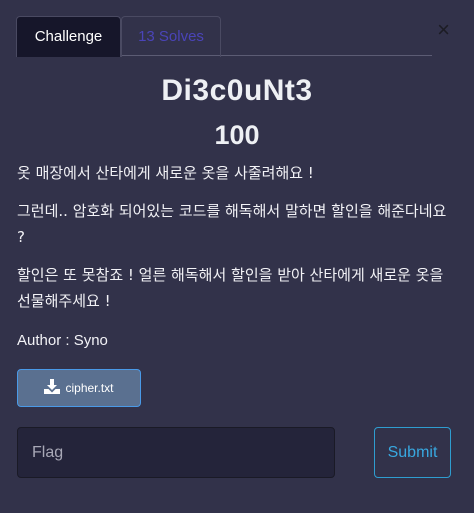 The height and width of the screenshot is (513, 474). What do you see at coordinates (237, 135) in the screenshot?
I see `challenge-points: 100` at bounding box center [237, 135].